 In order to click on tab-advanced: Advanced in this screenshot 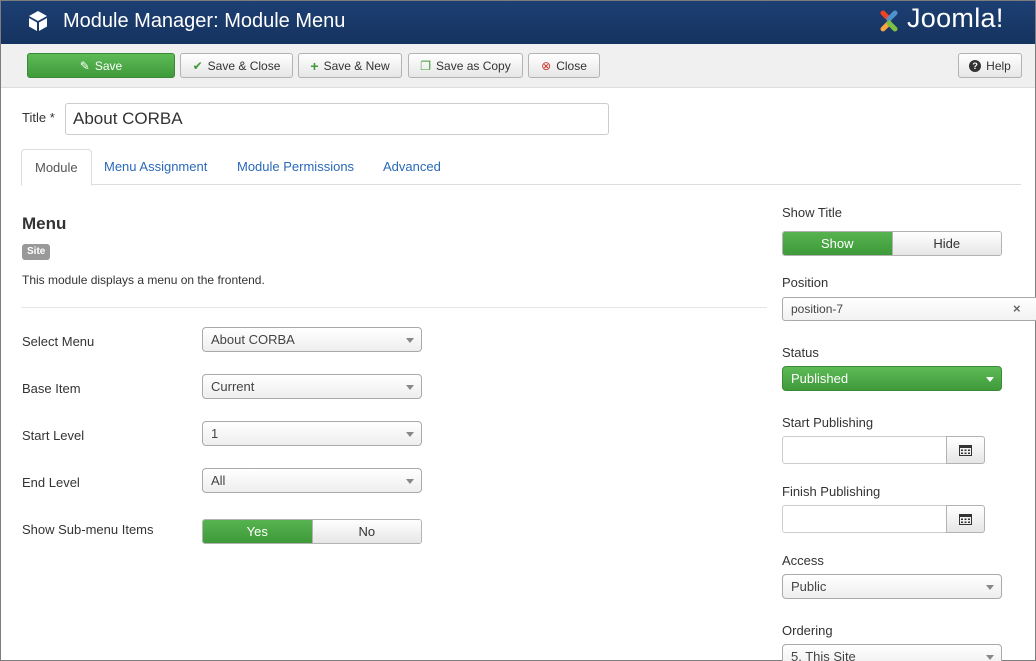, I will do `click(412, 167)`.